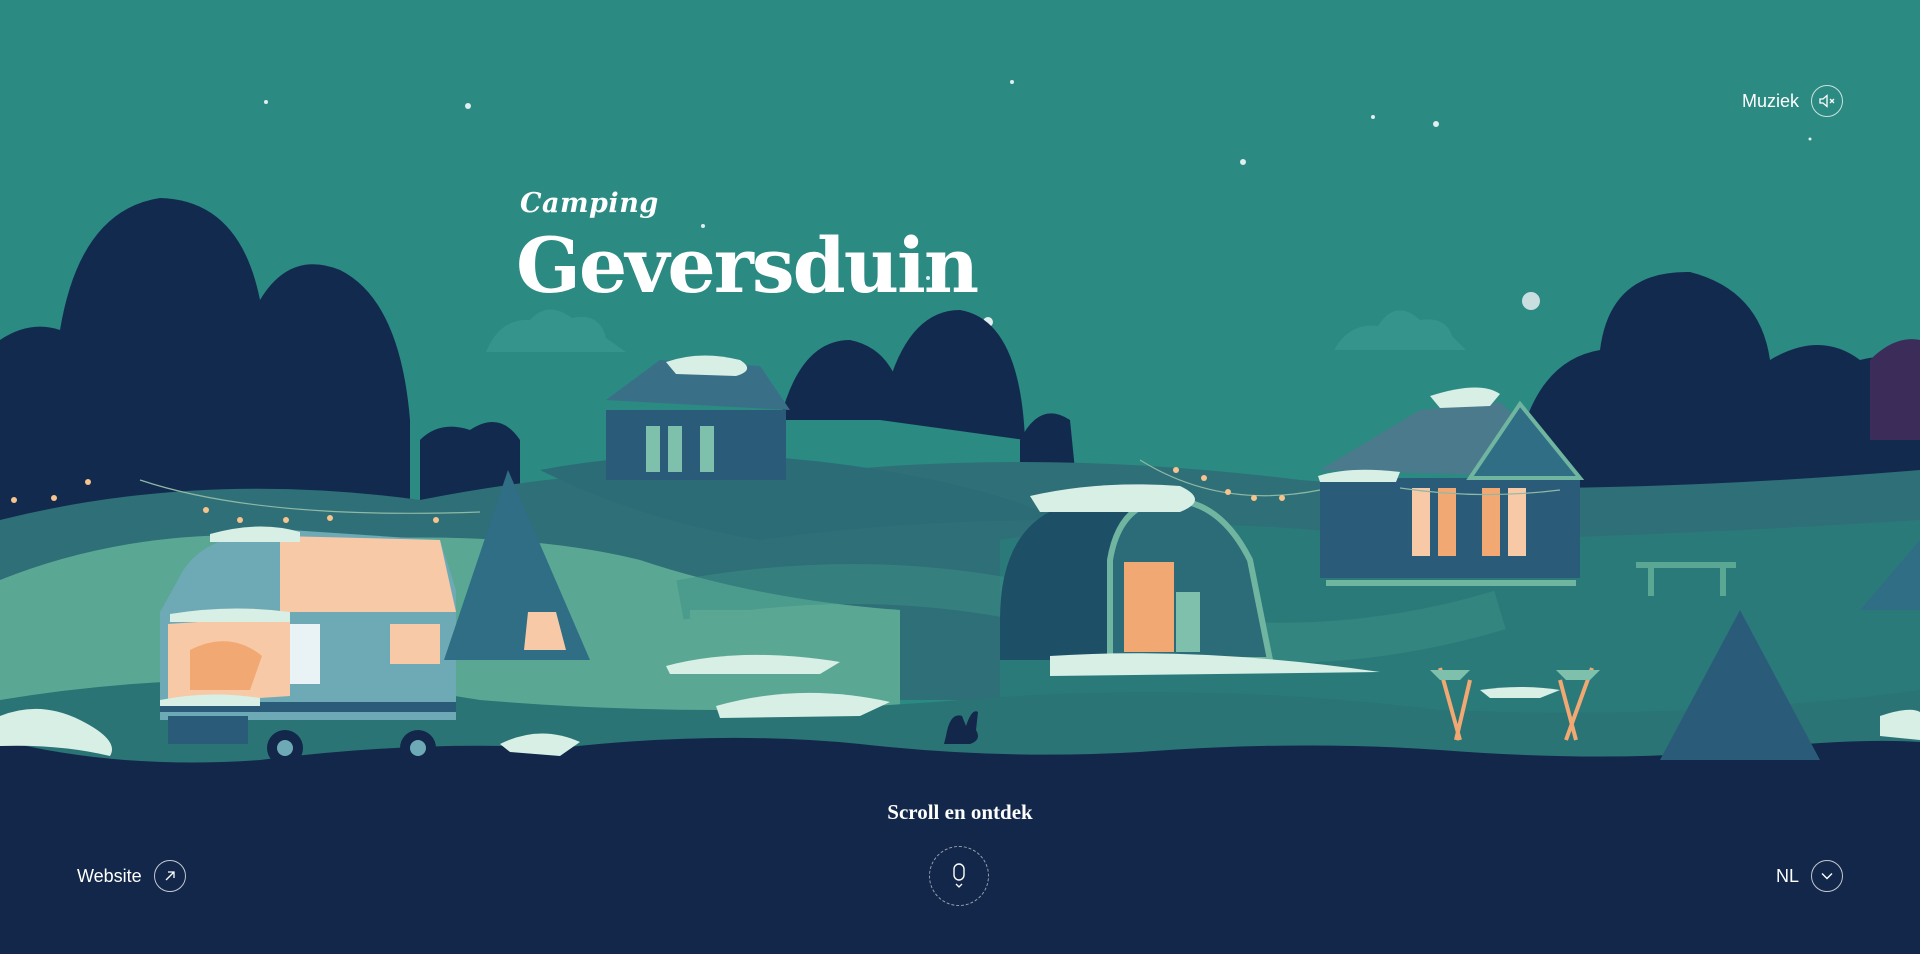 This screenshot has height=954, width=1920. Describe the element at coordinates (589, 203) in the screenshot. I see `logo-subtitle: Camping` at that location.